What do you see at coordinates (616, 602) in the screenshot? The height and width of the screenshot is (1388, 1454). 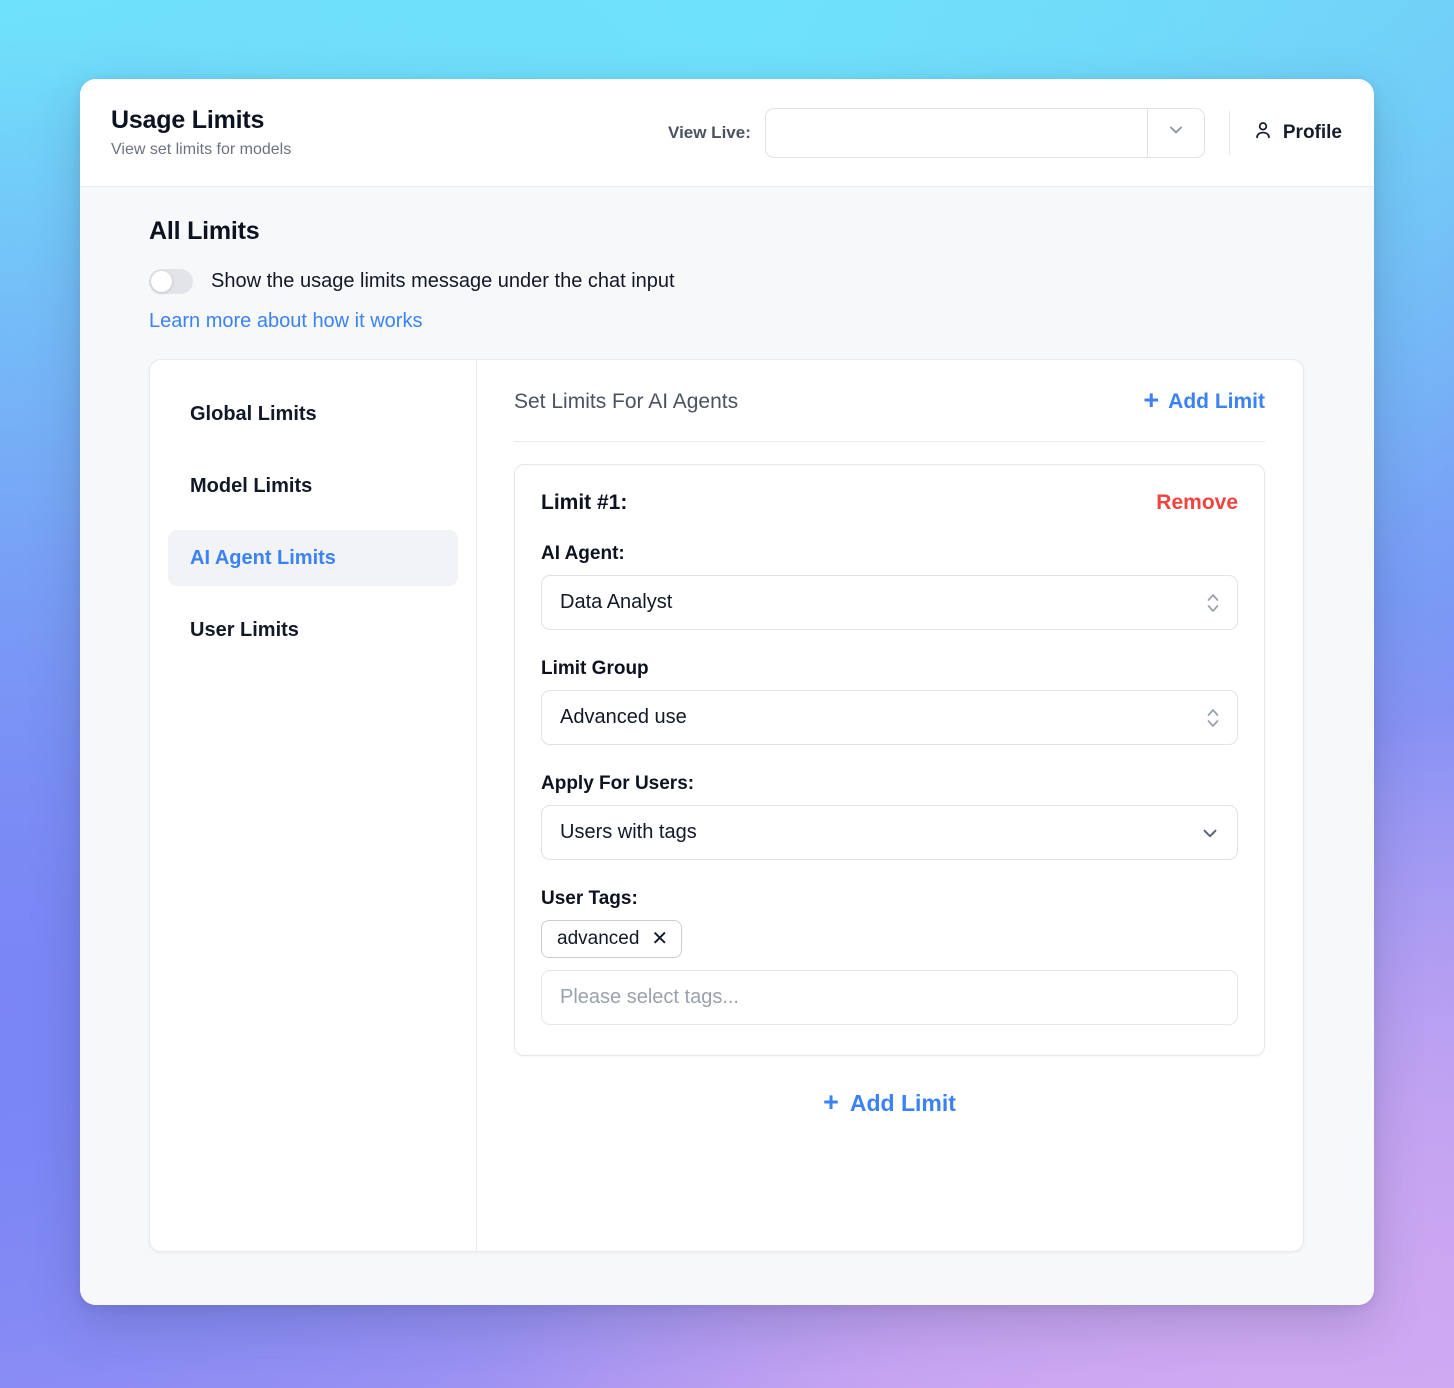 I see `ai-agent-value: Data Analyst` at bounding box center [616, 602].